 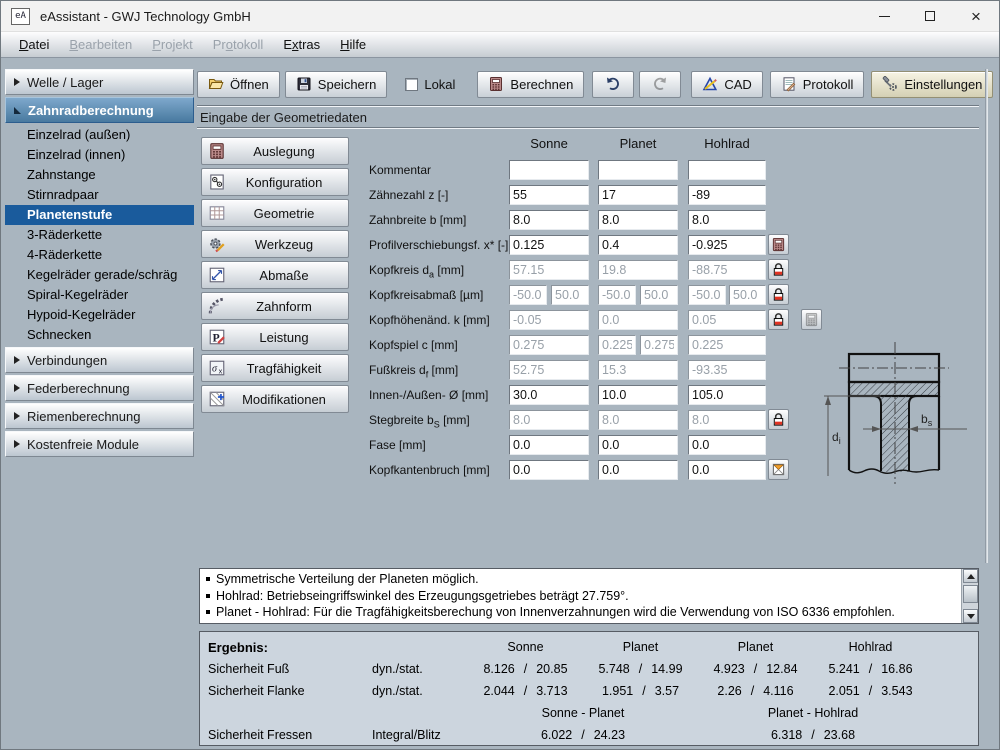 I want to click on cad-button: CAD, so click(x=727, y=84).